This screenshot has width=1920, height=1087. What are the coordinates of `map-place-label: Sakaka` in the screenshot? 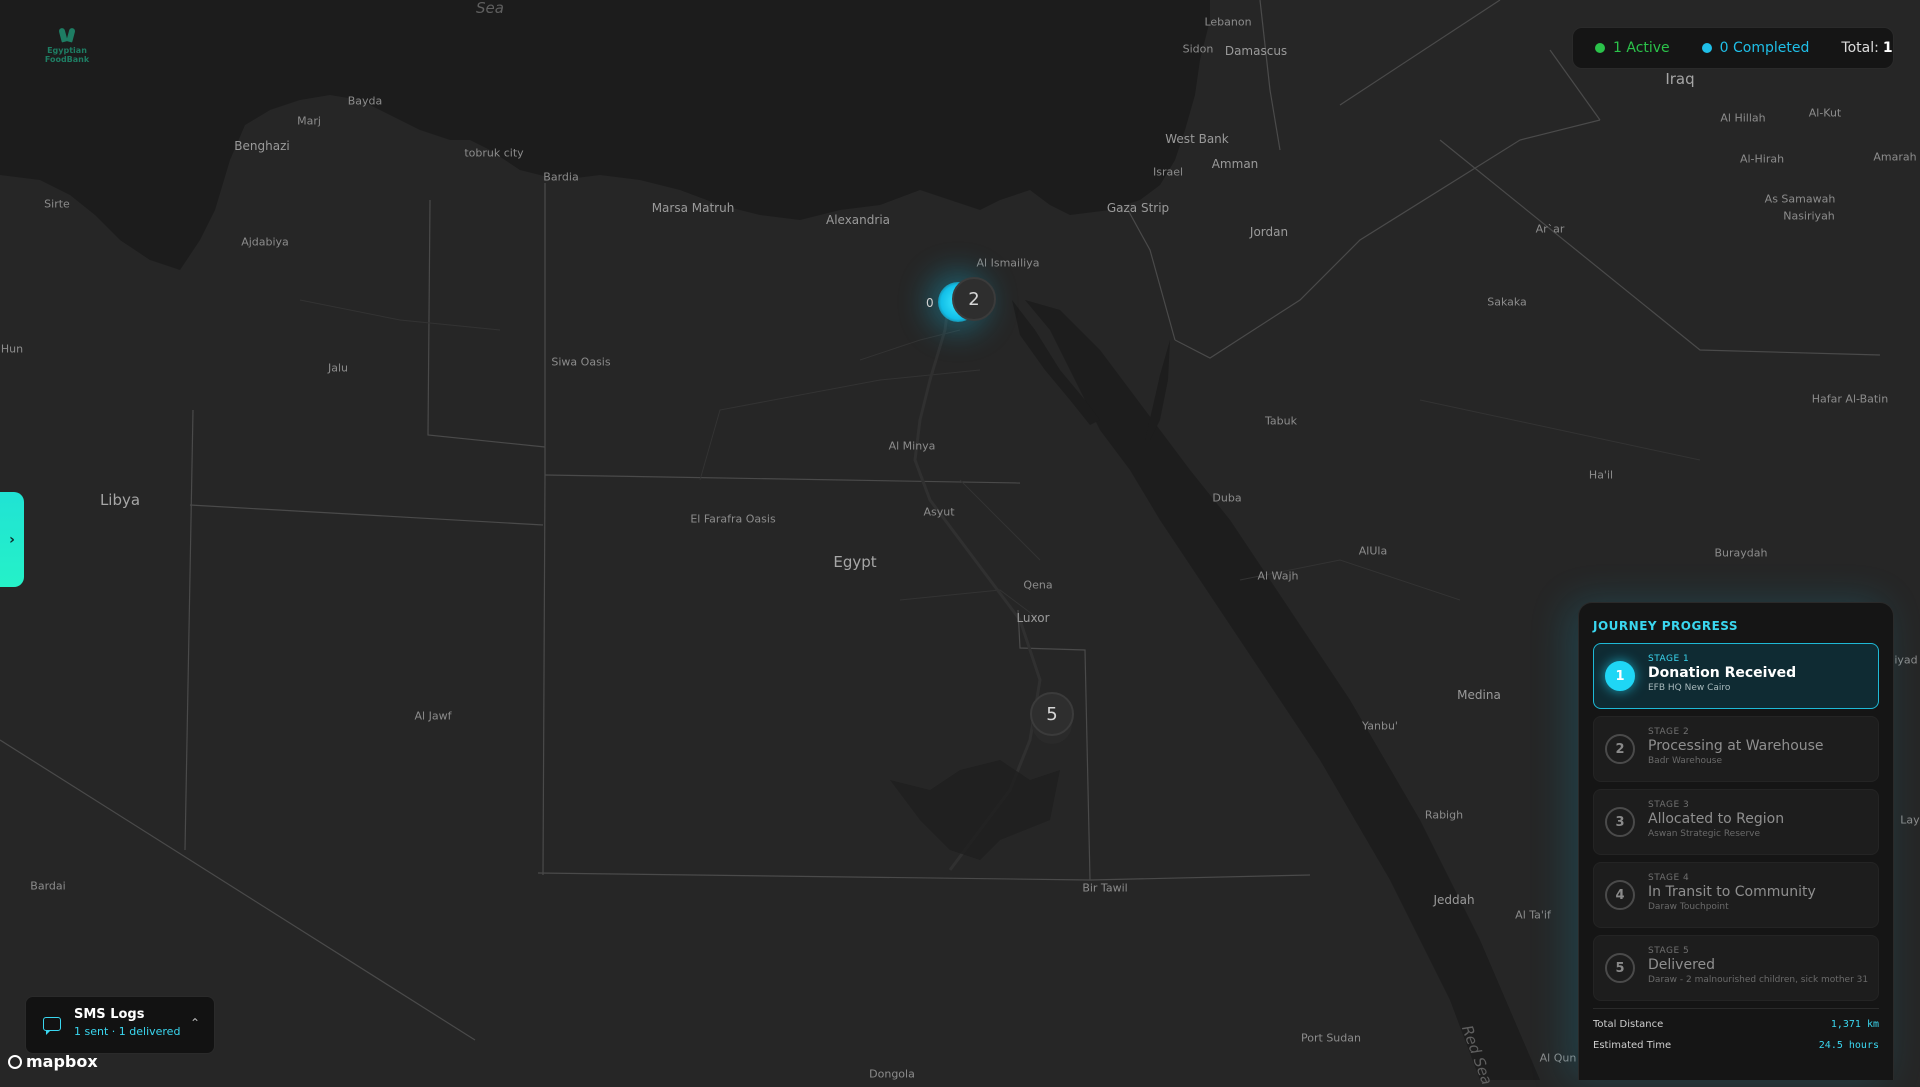 It's located at (1507, 302).